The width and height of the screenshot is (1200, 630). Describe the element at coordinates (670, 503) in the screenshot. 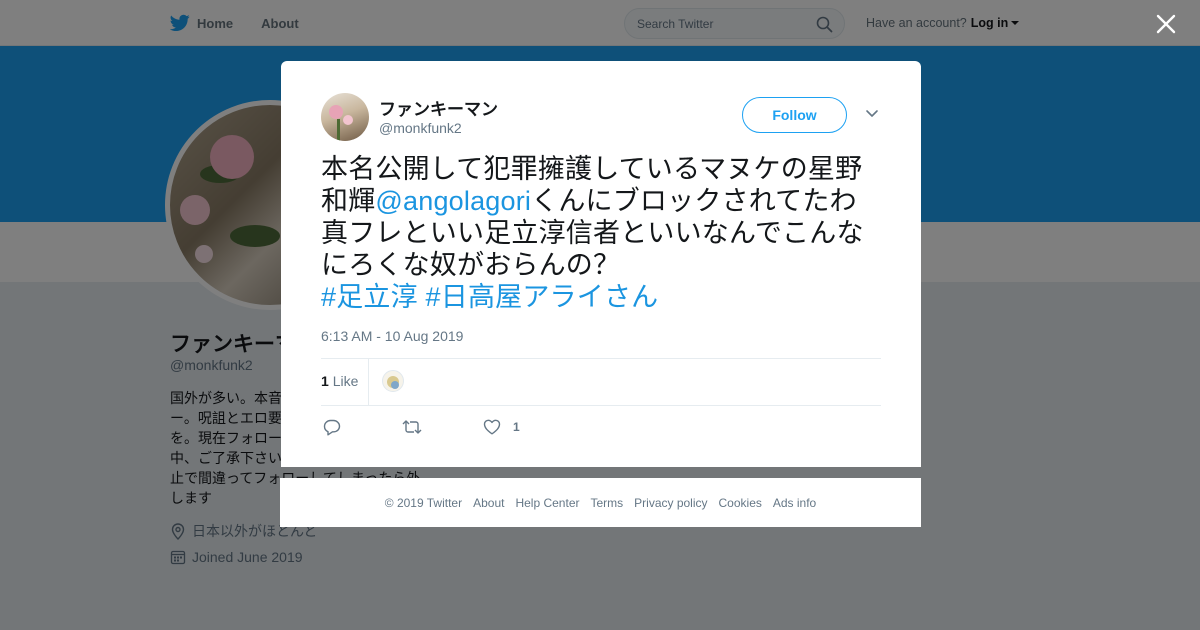

I see `footer-privacy-link: Privacy policy` at that location.